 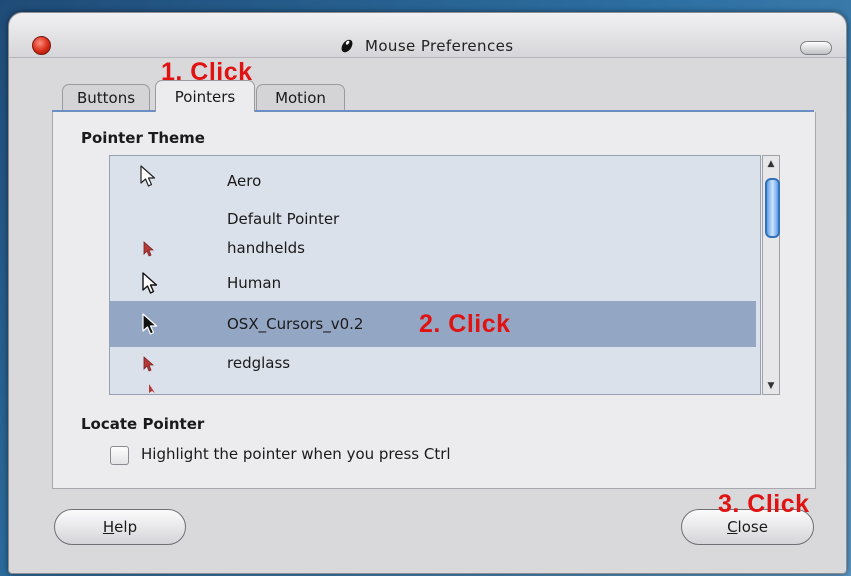 I want to click on window-title-group: Mouse Preferences, so click(x=426, y=46).